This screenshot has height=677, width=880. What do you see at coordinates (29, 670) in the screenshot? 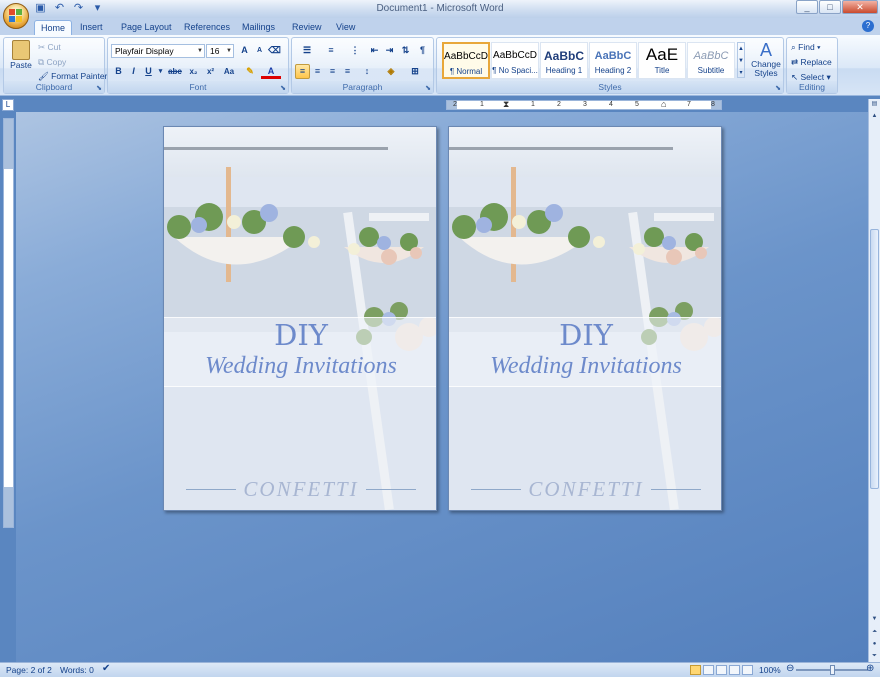
I see `page-count: Page: 2 of 2` at bounding box center [29, 670].